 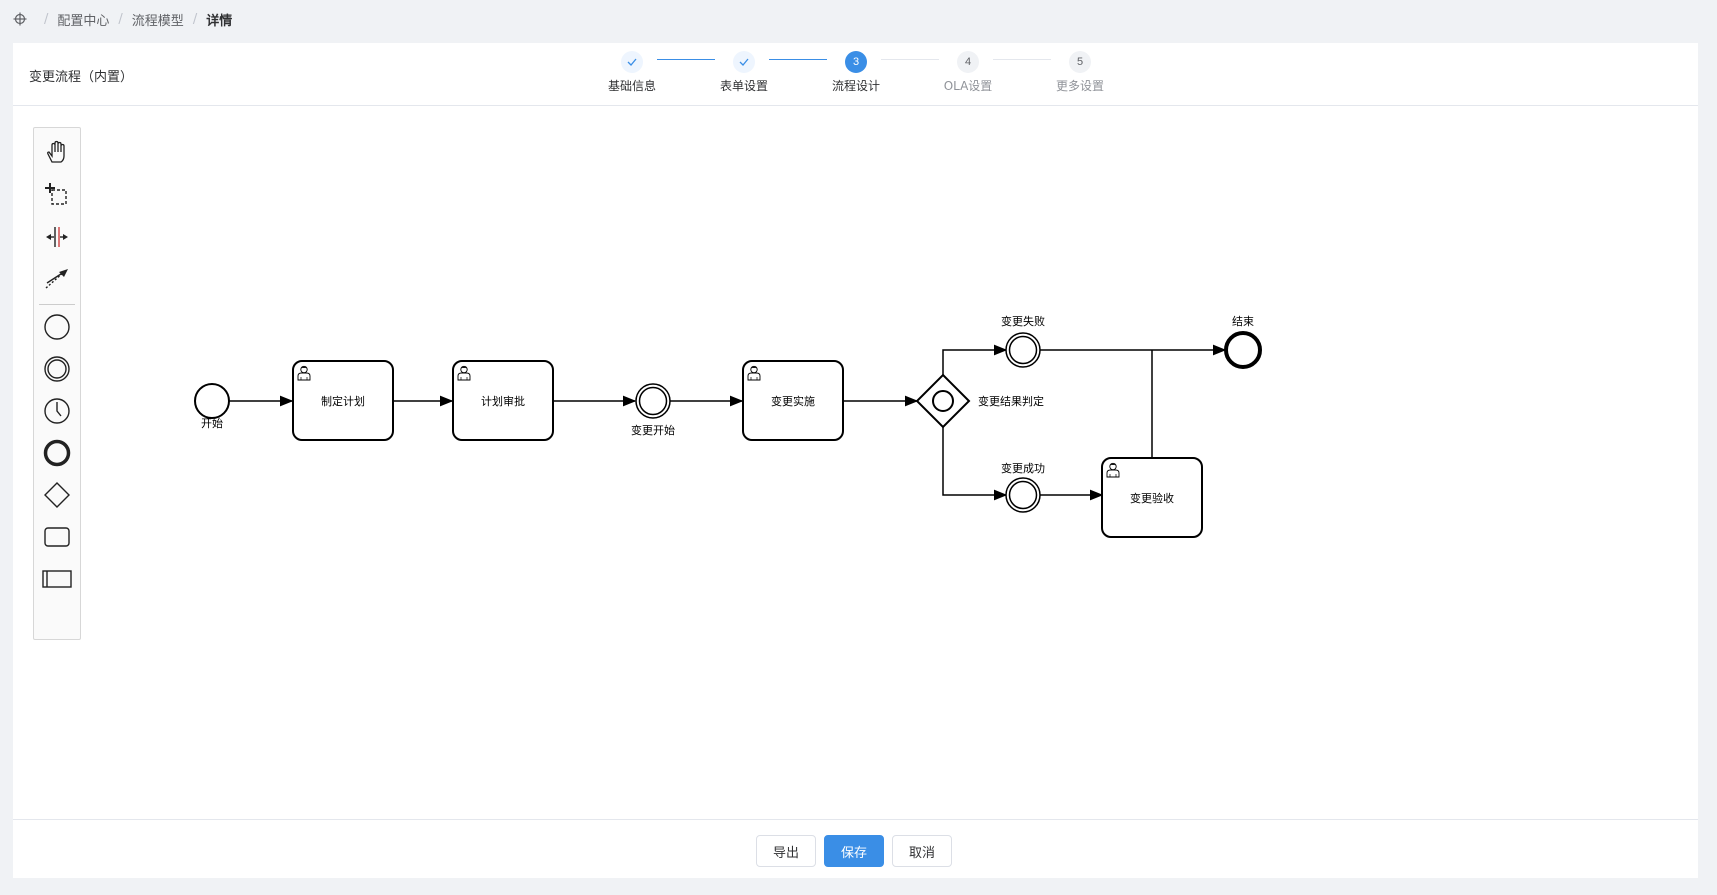 I want to click on steps: 基础信息 表单设置 3 流程设计 4 OLA设置 5 更多设置, so click(x=855, y=74).